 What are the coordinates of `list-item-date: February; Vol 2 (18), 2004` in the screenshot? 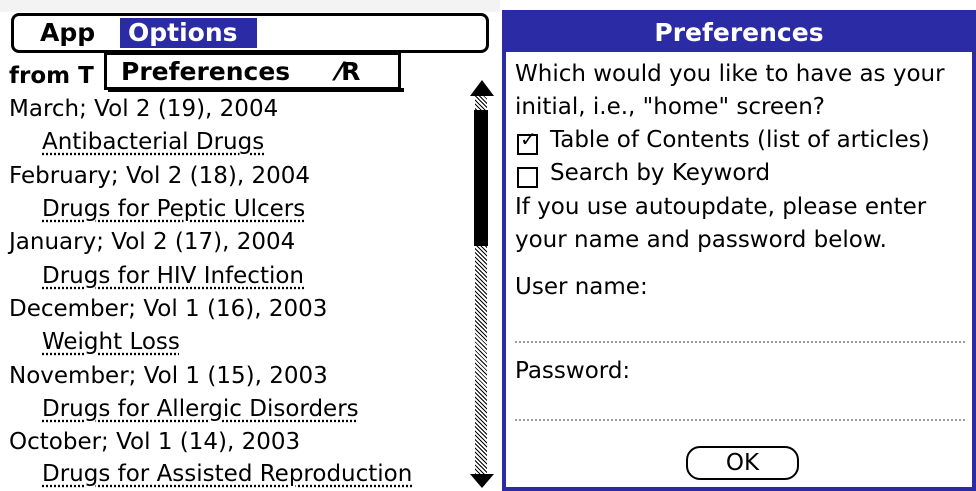 It's located at (160, 176).